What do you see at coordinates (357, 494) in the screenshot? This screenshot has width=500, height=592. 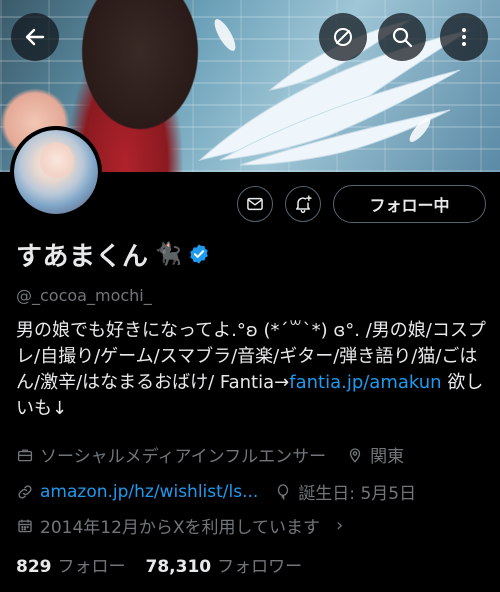 I see `profile-birthday: 誕生日: 5月5日` at bounding box center [357, 494].